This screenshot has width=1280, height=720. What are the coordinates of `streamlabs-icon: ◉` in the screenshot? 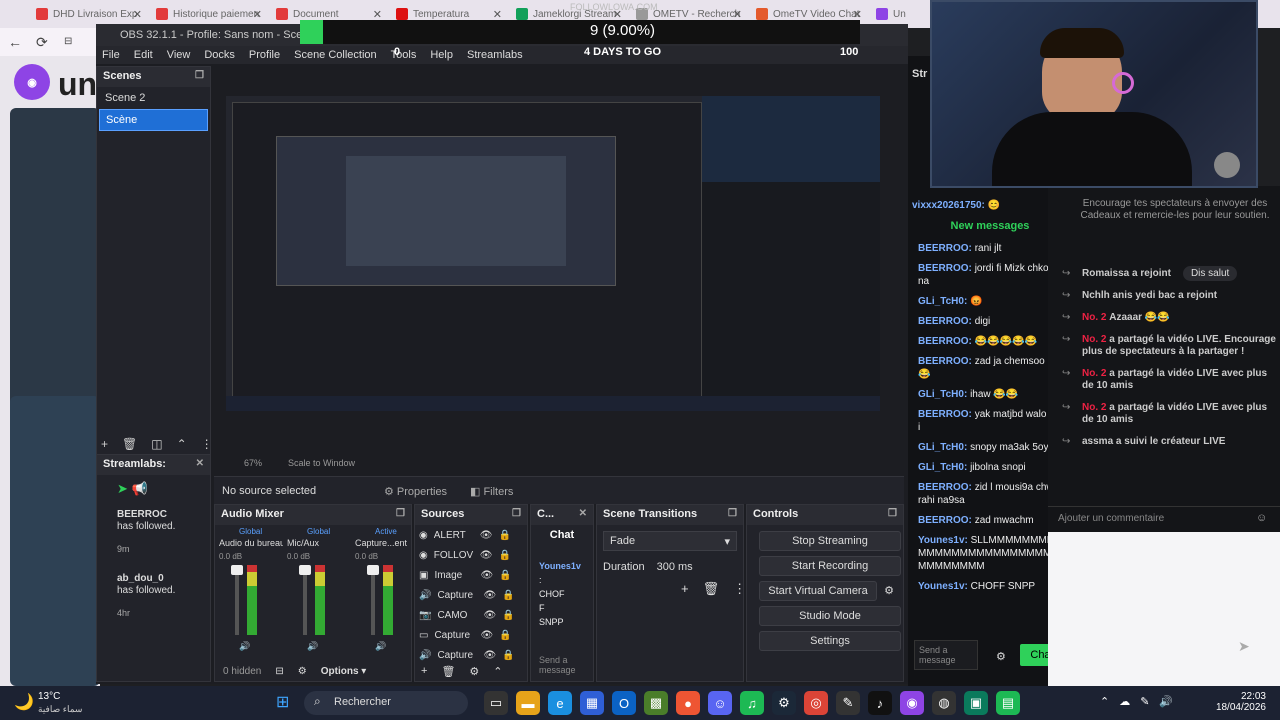 It's located at (912, 703).